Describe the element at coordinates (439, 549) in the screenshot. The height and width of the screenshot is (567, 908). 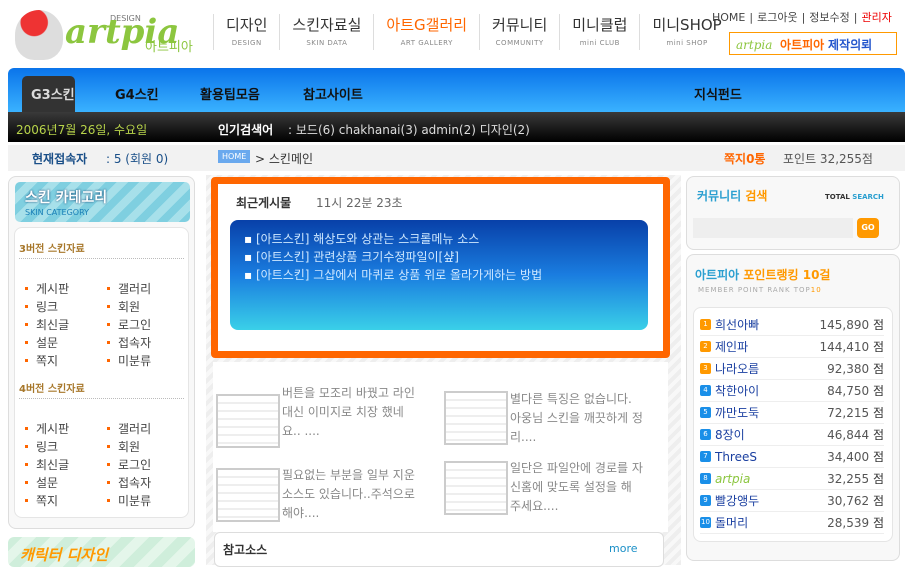
I see `reference-box: 참고소스 more` at that location.